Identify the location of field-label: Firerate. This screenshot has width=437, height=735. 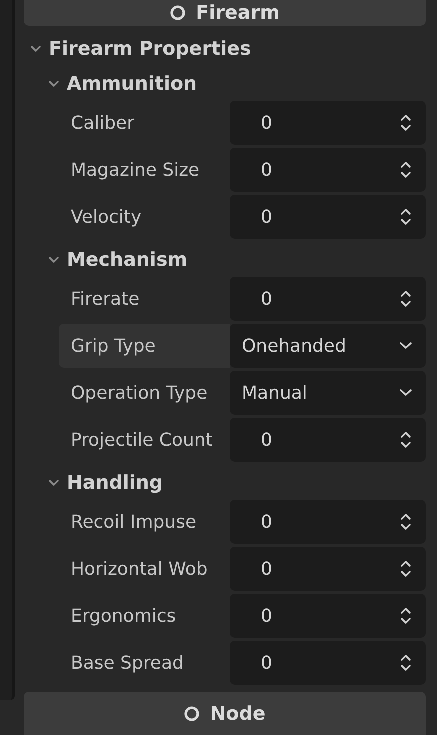
(105, 300).